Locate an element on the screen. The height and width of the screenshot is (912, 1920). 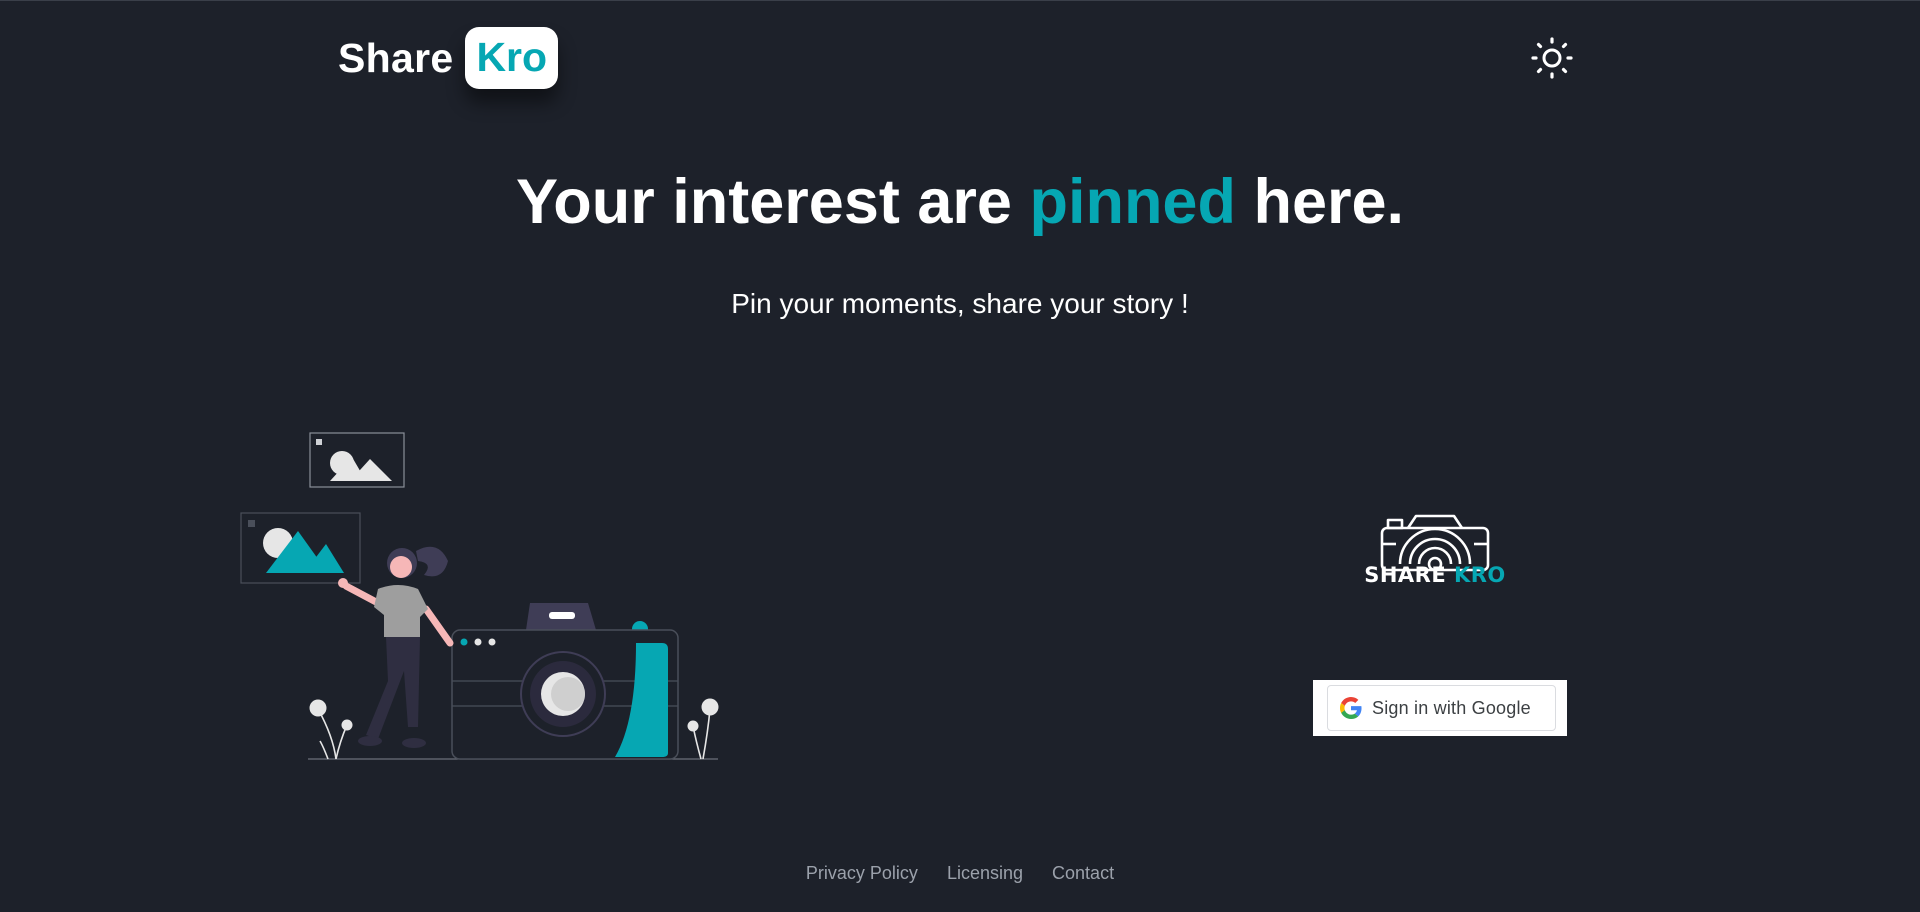
plant-right-icon is located at coordinates (701, 734).